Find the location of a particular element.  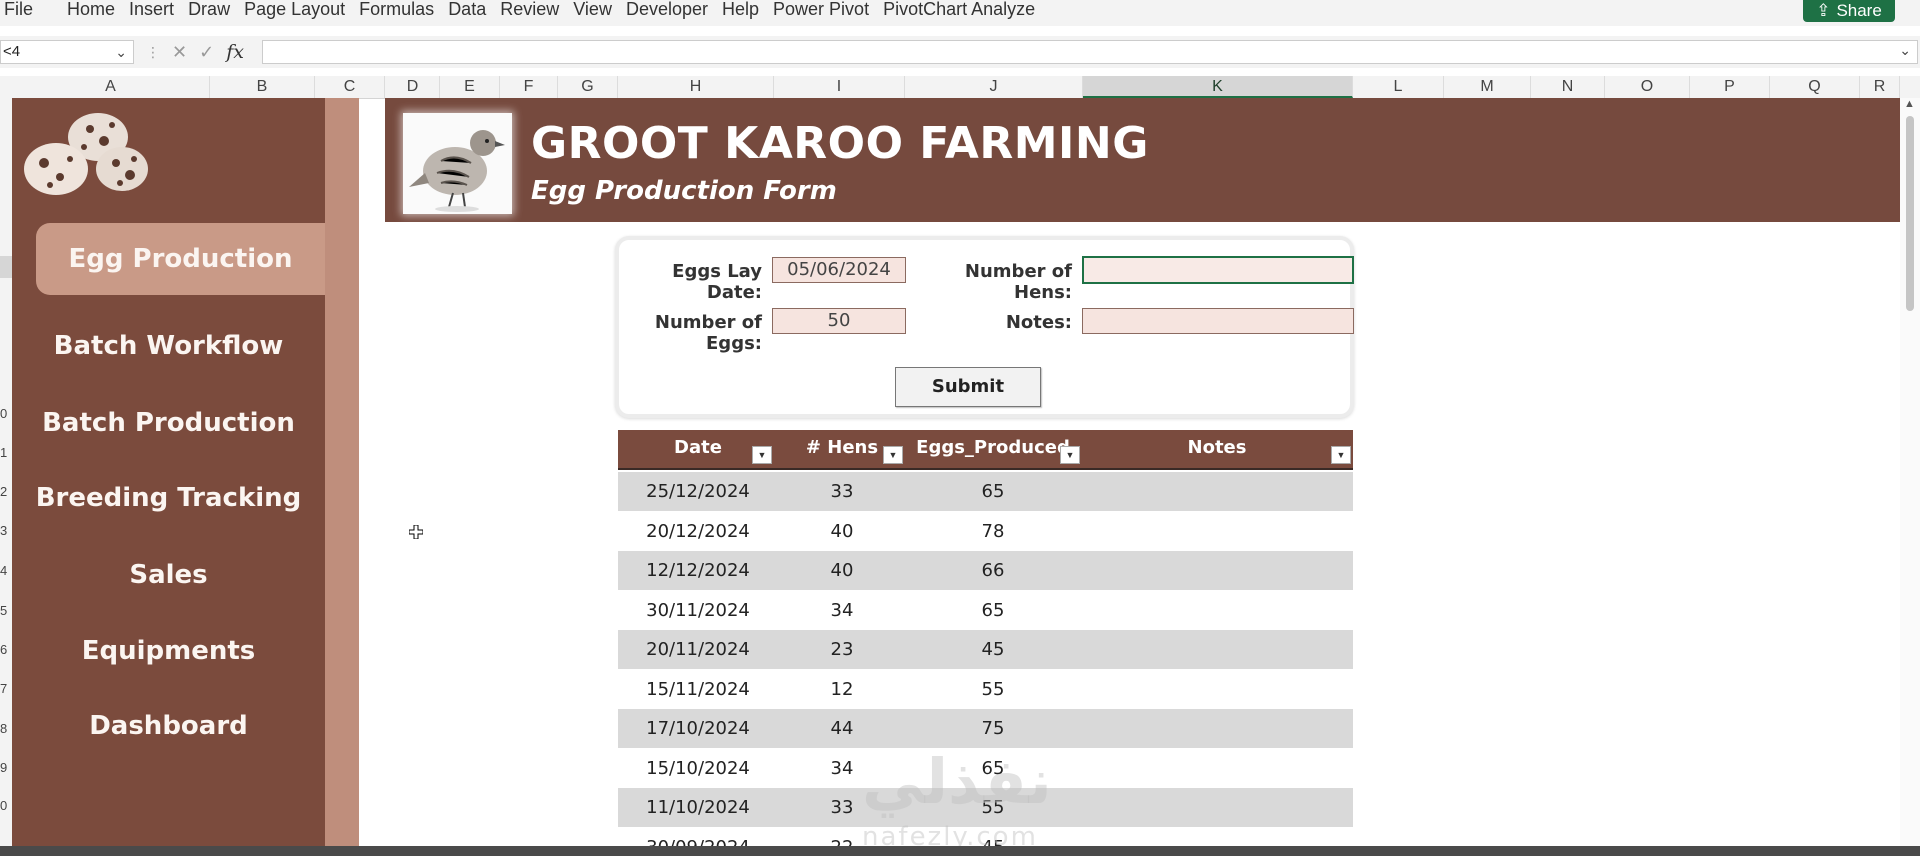

menu-file: File is located at coordinates (25, 9).